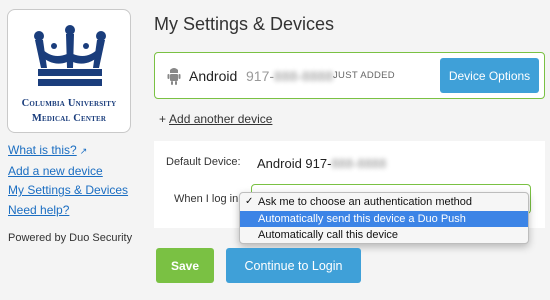  Describe the element at coordinates (70, 238) in the screenshot. I see `powered-by-text: Powered by Duo Security` at that location.